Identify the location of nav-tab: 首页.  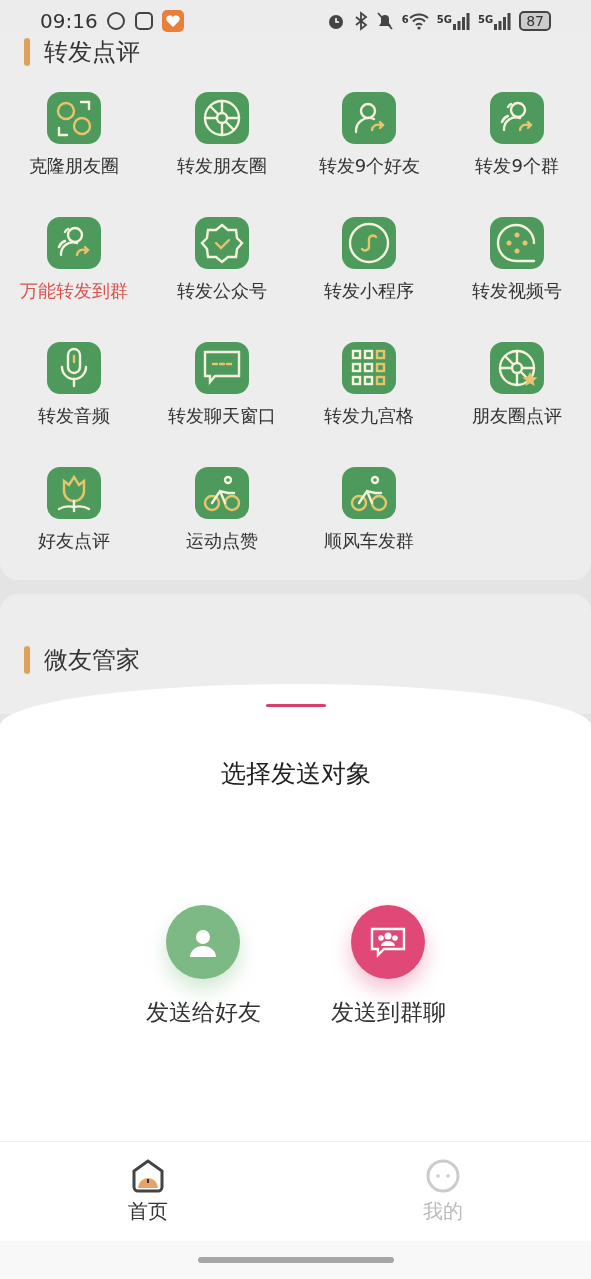
(148, 1191).